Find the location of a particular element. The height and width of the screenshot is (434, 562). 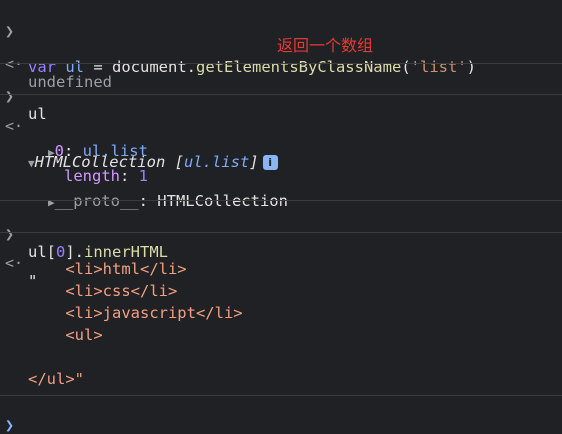

html-line: </ul>" is located at coordinates (56, 379).